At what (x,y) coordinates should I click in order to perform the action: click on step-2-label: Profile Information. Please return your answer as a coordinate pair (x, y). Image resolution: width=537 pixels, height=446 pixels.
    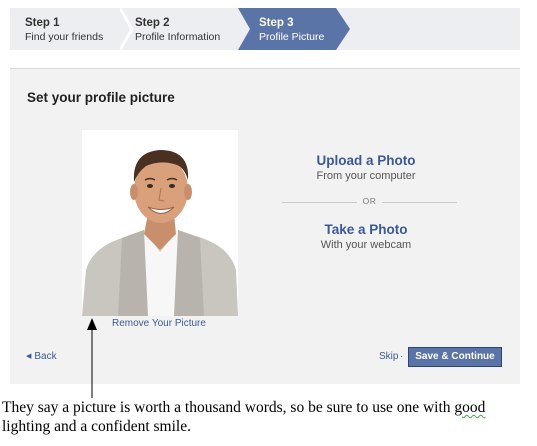
    Looking at the image, I should click on (178, 37).